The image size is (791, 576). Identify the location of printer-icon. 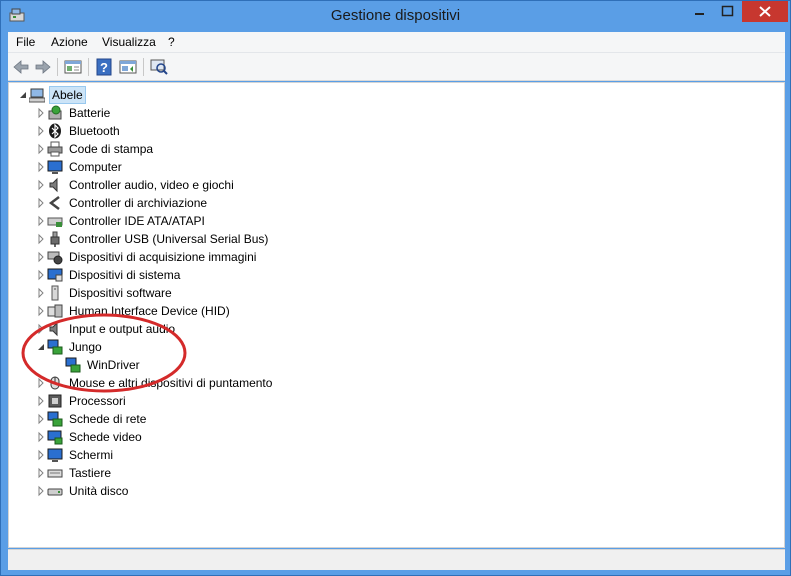
(55, 149).